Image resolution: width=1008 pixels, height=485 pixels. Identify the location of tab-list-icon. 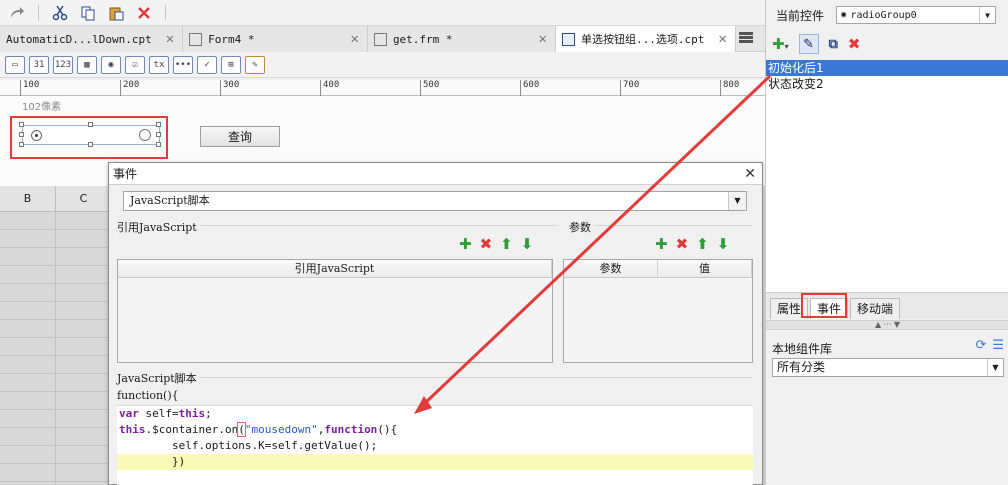
(746, 38).